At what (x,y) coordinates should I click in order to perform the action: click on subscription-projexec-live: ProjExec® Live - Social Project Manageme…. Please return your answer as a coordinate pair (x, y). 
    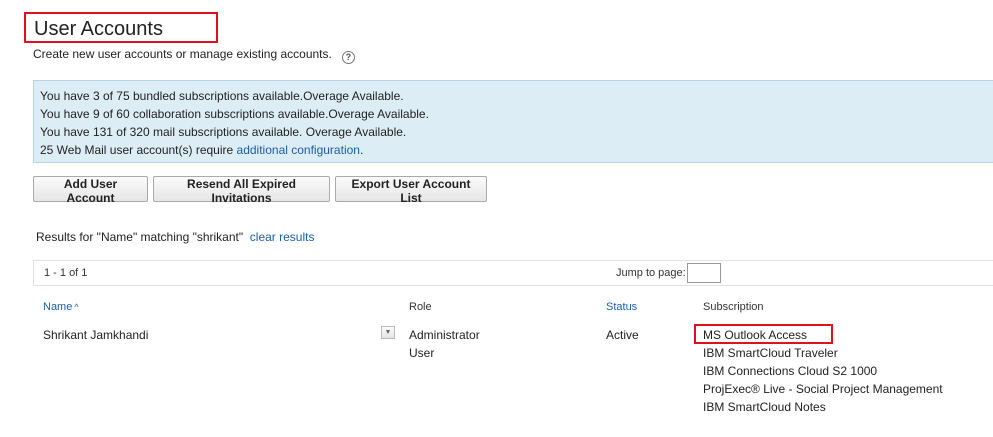
    Looking at the image, I should click on (823, 389).